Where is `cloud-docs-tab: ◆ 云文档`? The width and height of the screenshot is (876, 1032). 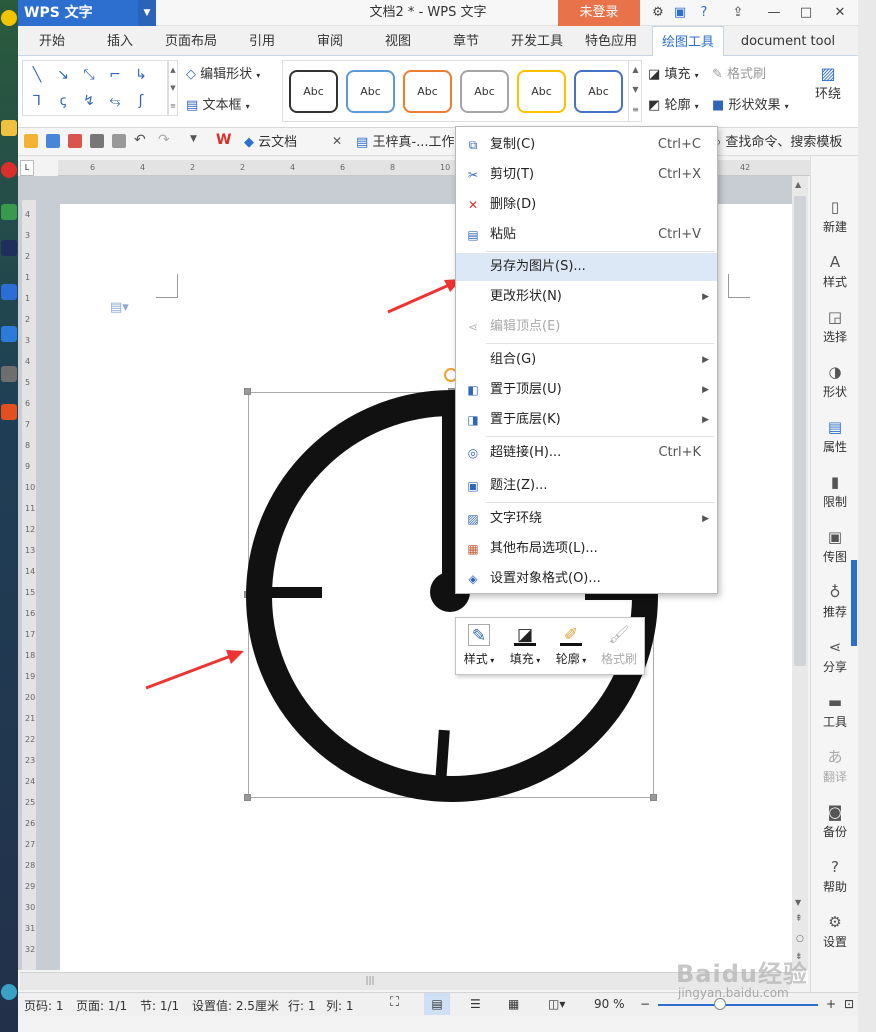 cloud-docs-tab: ◆ 云文档 is located at coordinates (270, 143).